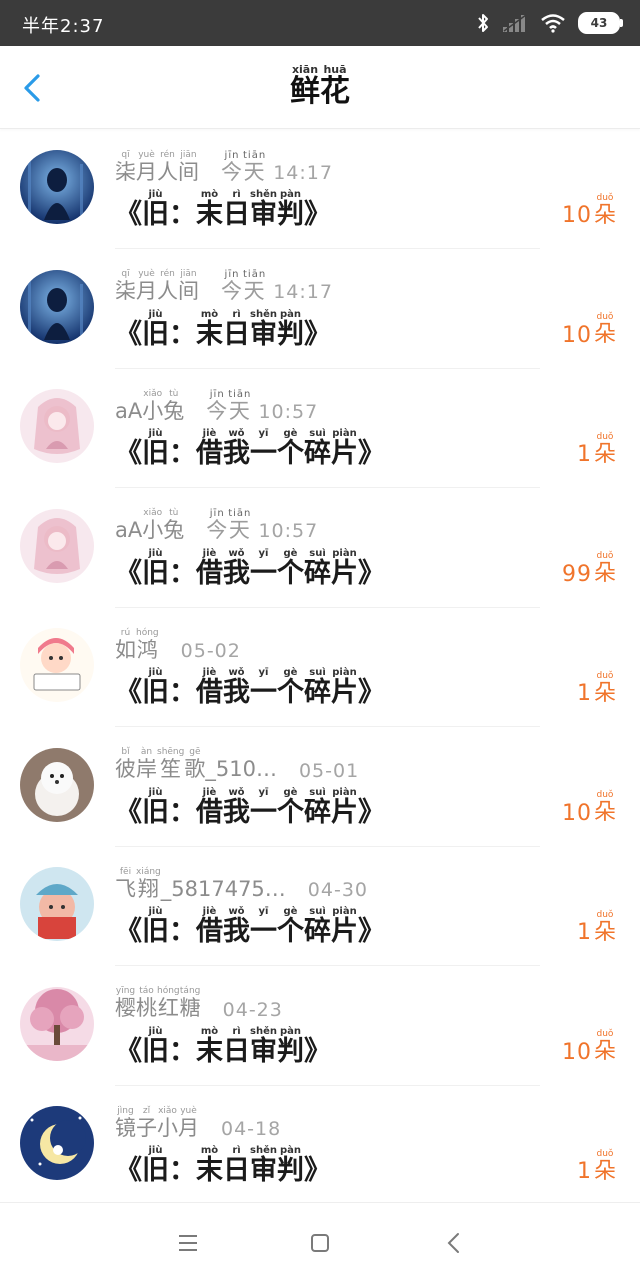 Image resolution: width=640 pixels, height=1281 pixels. Describe the element at coordinates (305, 91) in the screenshot. I see `character: 鲜` at that location.